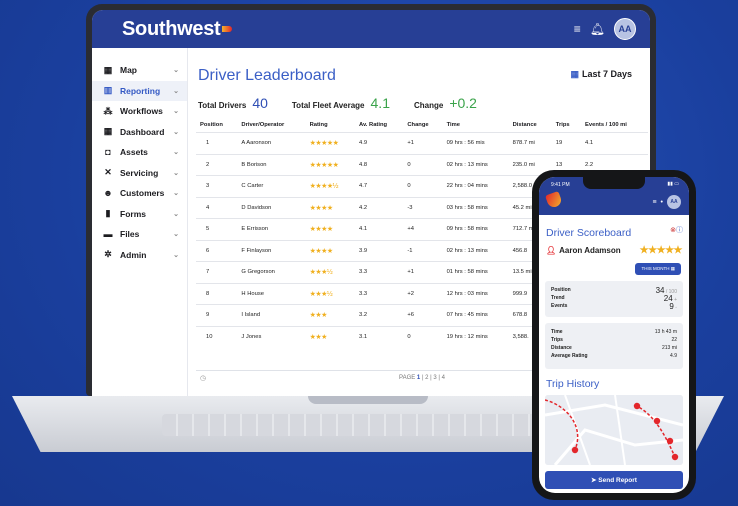  I want to click on table-cell: 1, so click(217, 143).